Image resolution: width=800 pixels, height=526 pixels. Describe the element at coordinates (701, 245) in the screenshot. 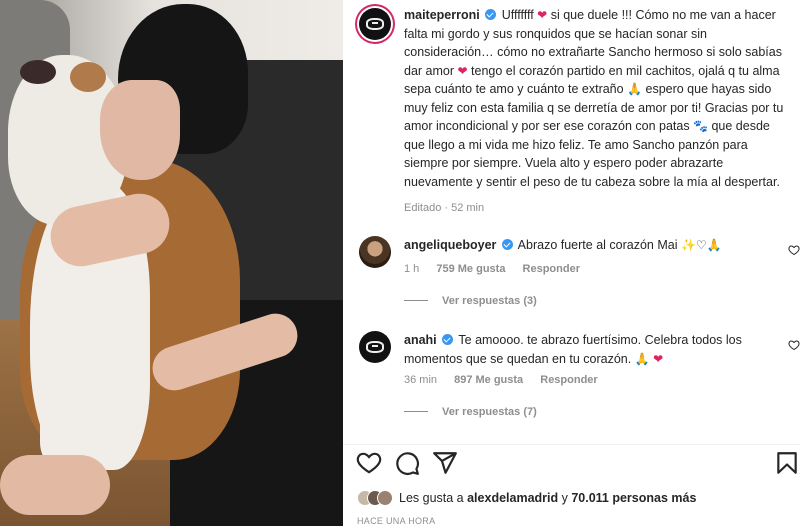

I see `comment-emojis: ✨♡🙏` at that location.